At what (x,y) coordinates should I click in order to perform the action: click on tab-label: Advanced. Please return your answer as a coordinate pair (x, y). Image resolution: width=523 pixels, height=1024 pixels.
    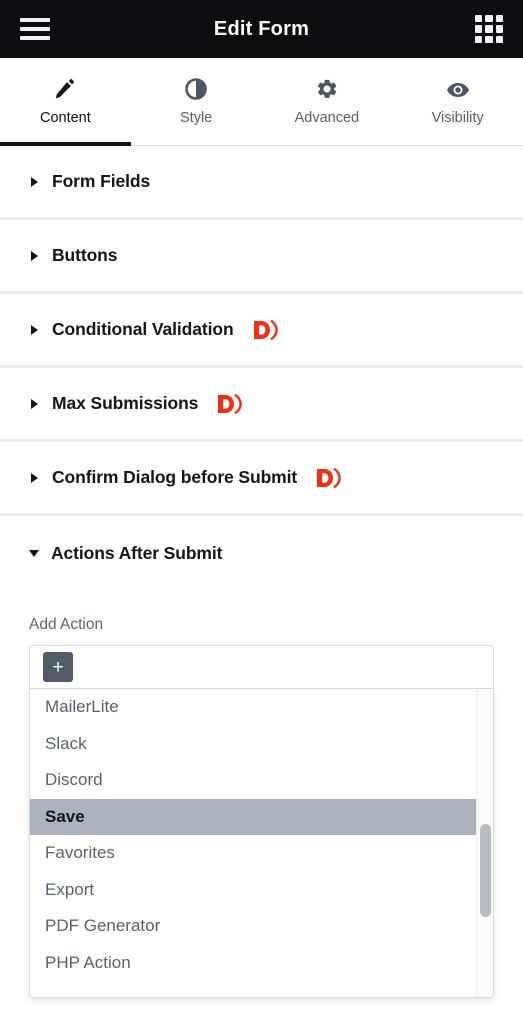
    Looking at the image, I should click on (327, 118).